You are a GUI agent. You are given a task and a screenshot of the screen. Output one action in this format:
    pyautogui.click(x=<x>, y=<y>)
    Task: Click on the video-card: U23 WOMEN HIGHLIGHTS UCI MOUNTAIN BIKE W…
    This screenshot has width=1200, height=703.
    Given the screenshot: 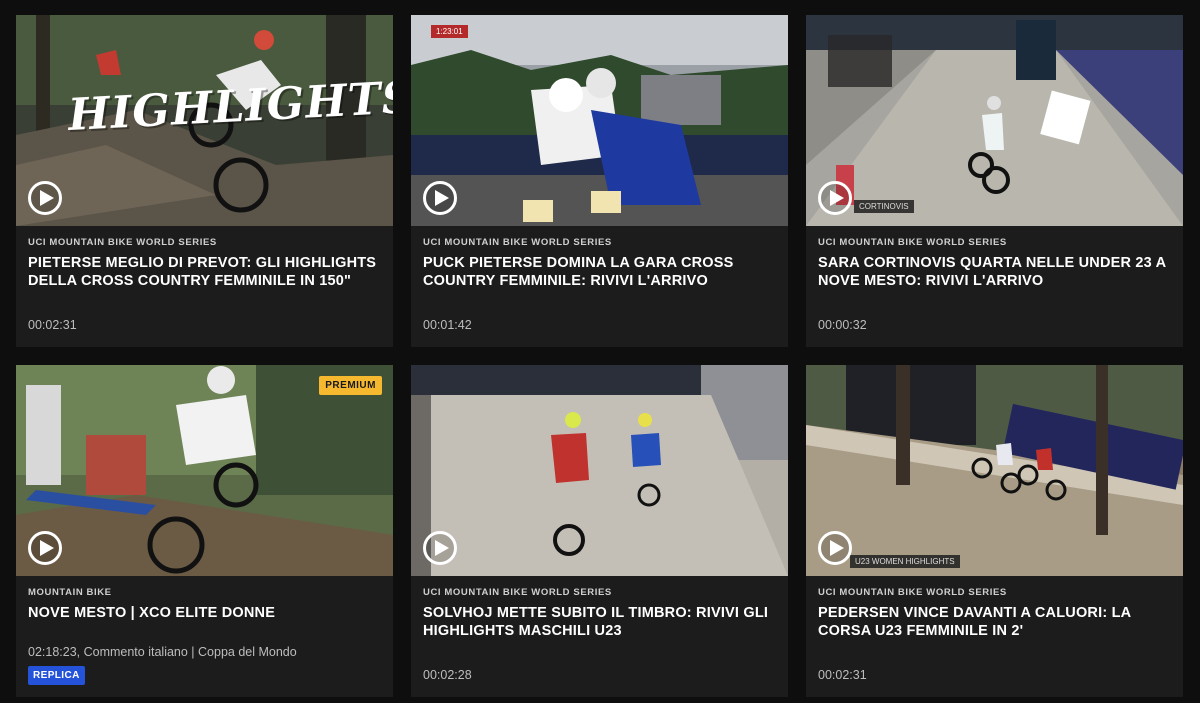 What is the action you would take?
    pyautogui.click(x=994, y=531)
    